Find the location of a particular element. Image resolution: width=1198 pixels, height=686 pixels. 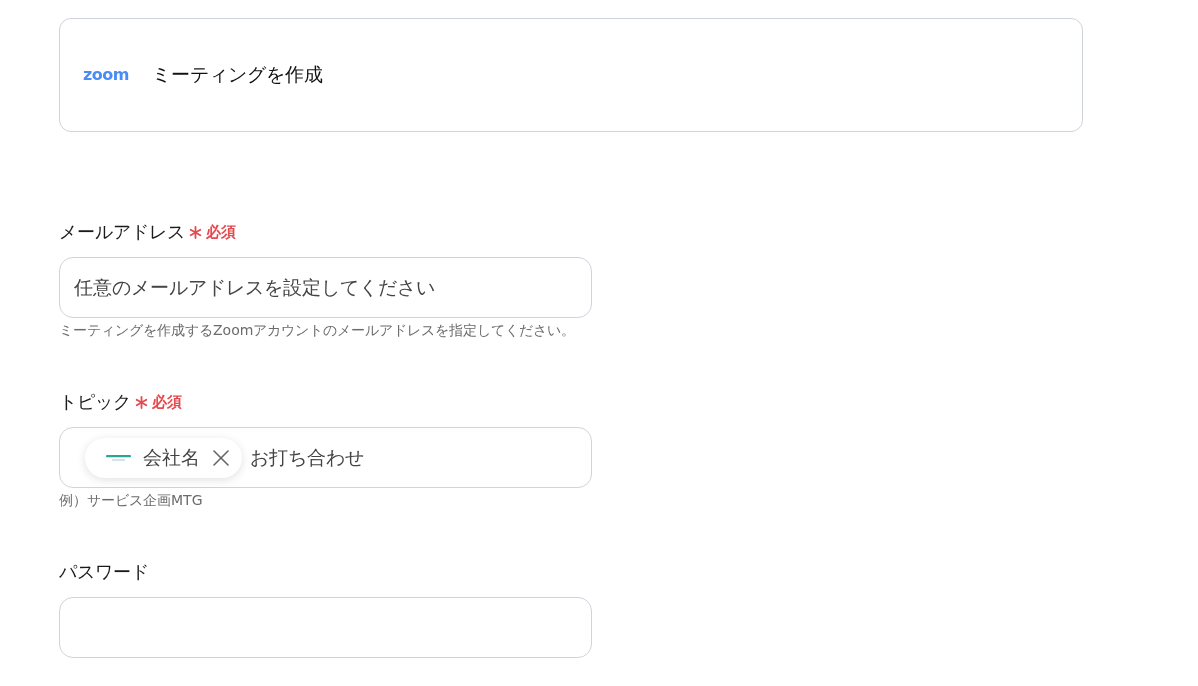

text-input-field is located at coordinates (325, 627).